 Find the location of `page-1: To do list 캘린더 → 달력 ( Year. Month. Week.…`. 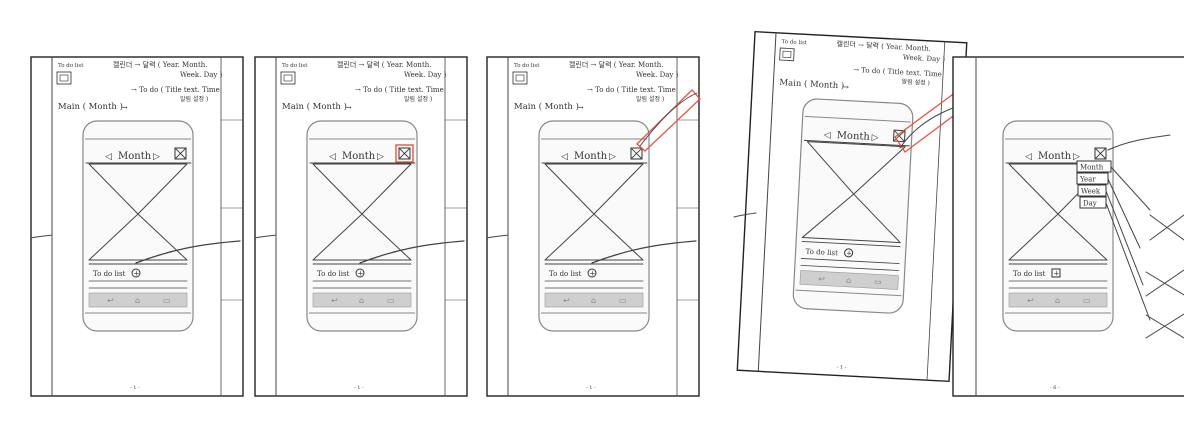

page-1: To do list 캘린더 → 달력 ( Year. Month. Week.… is located at coordinates (137, 226).